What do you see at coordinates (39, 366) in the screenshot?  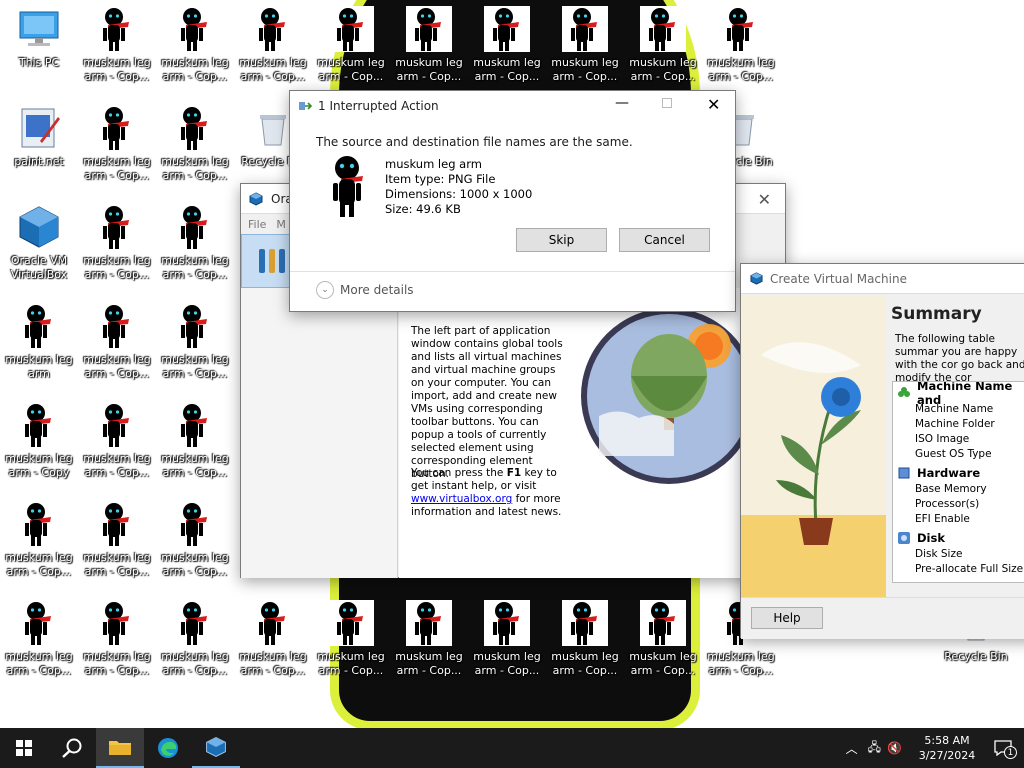 I see `desktop-icon-label: muskum leg arm` at bounding box center [39, 366].